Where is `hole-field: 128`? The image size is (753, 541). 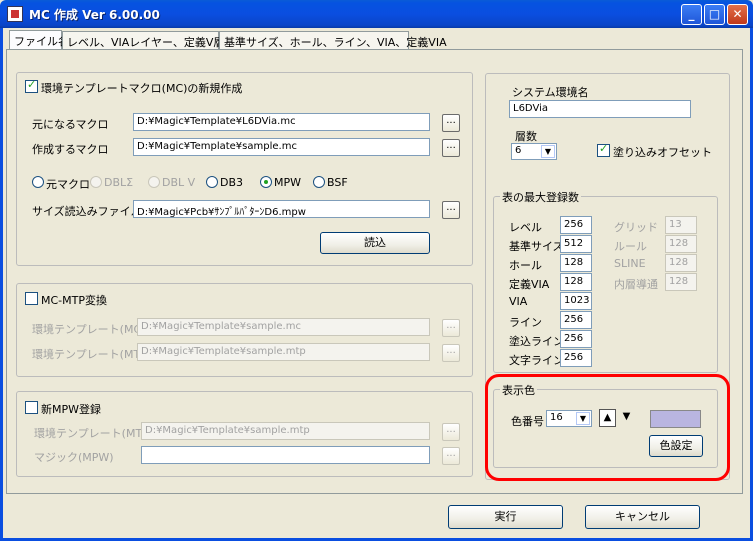 hole-field: 128 is located at coordinates (576, 263).